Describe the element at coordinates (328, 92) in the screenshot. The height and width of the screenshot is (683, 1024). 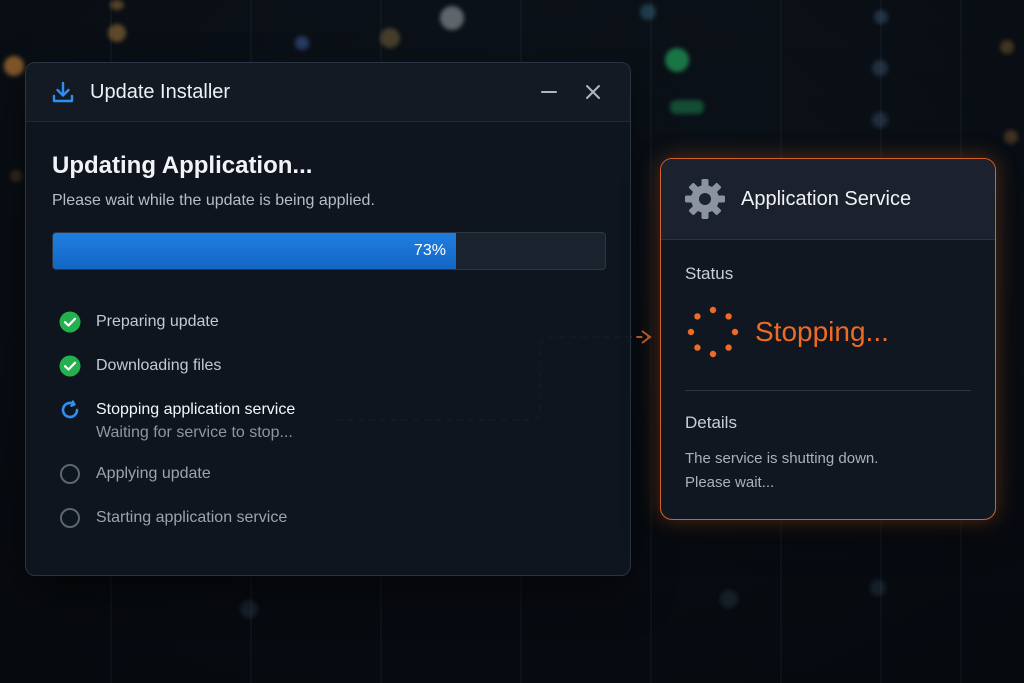
I see `title-bar: Update Installer` at that location.